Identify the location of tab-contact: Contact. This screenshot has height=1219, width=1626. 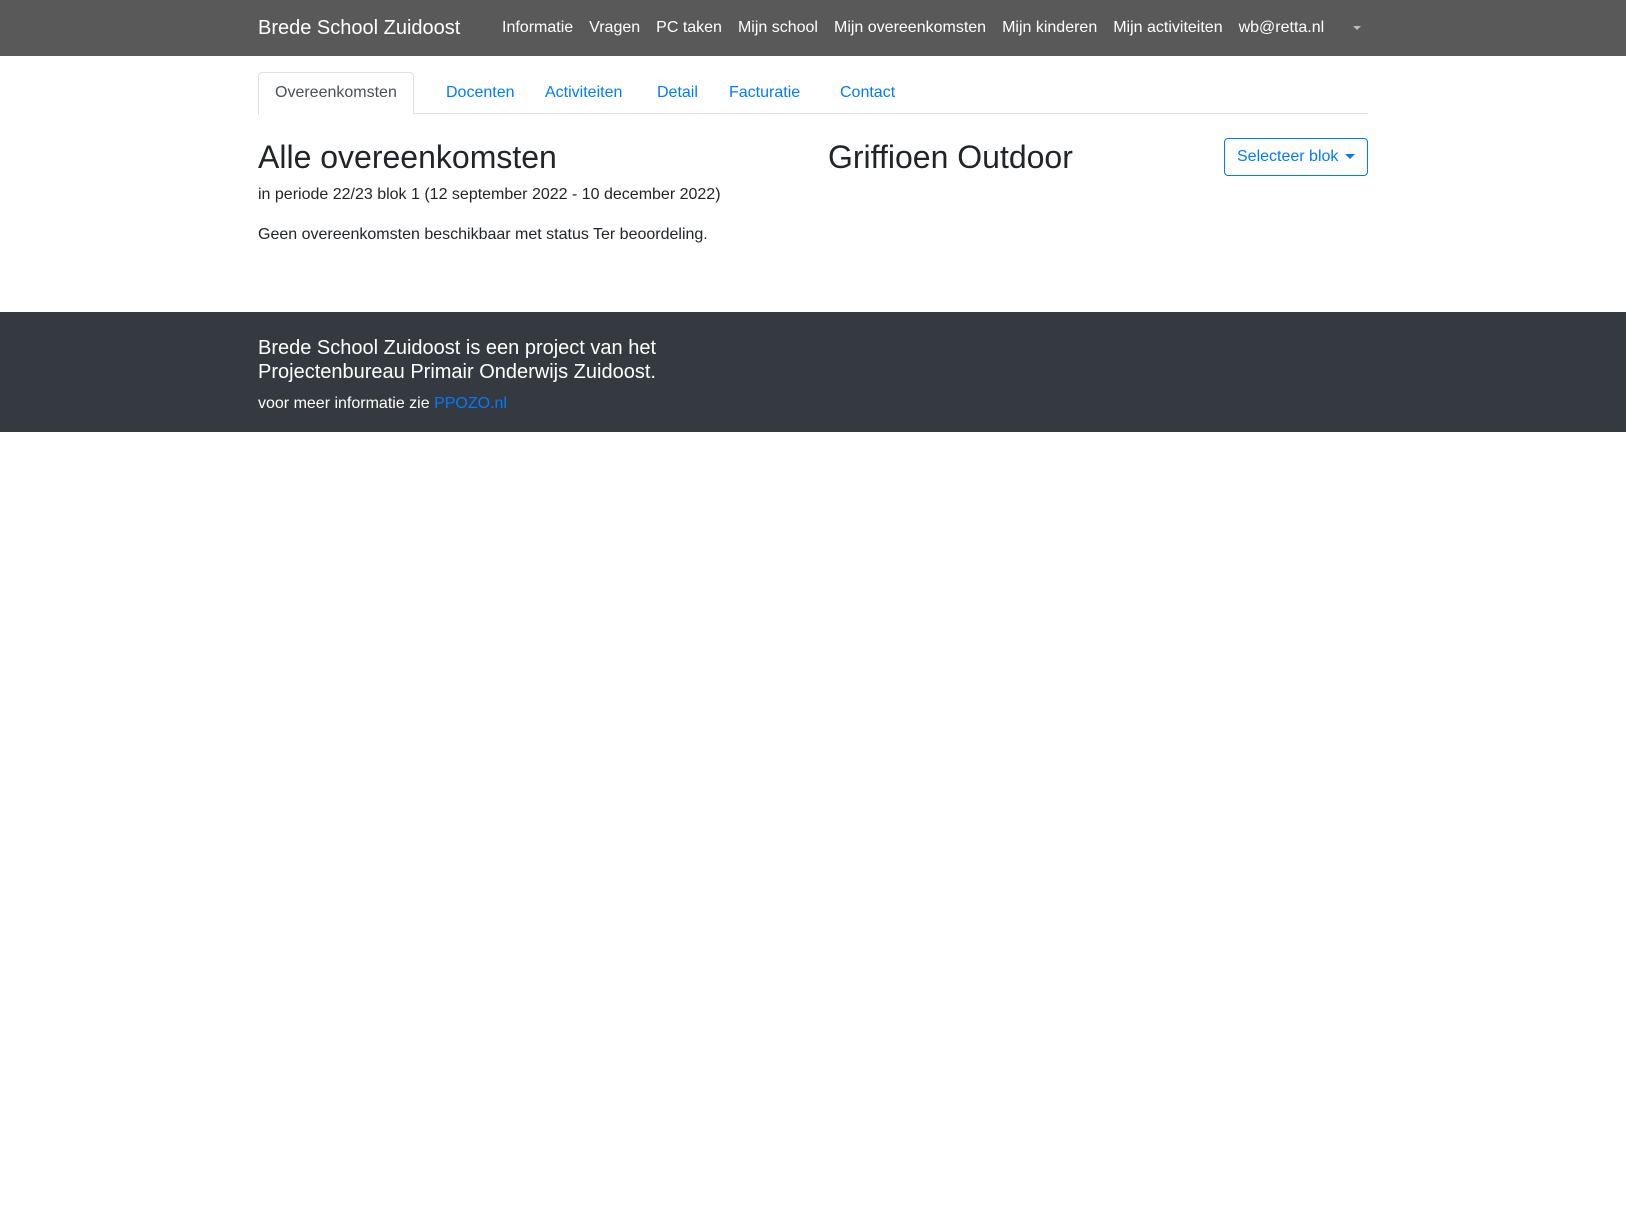
(867, 93).